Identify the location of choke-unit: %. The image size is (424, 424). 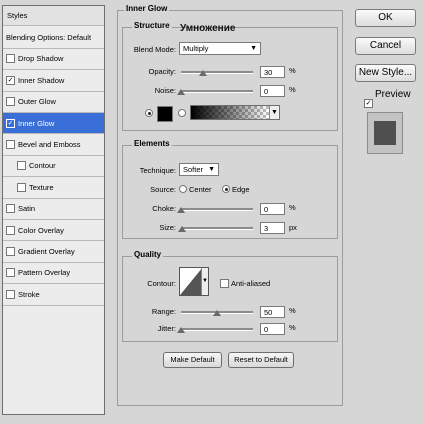
(292, 207).